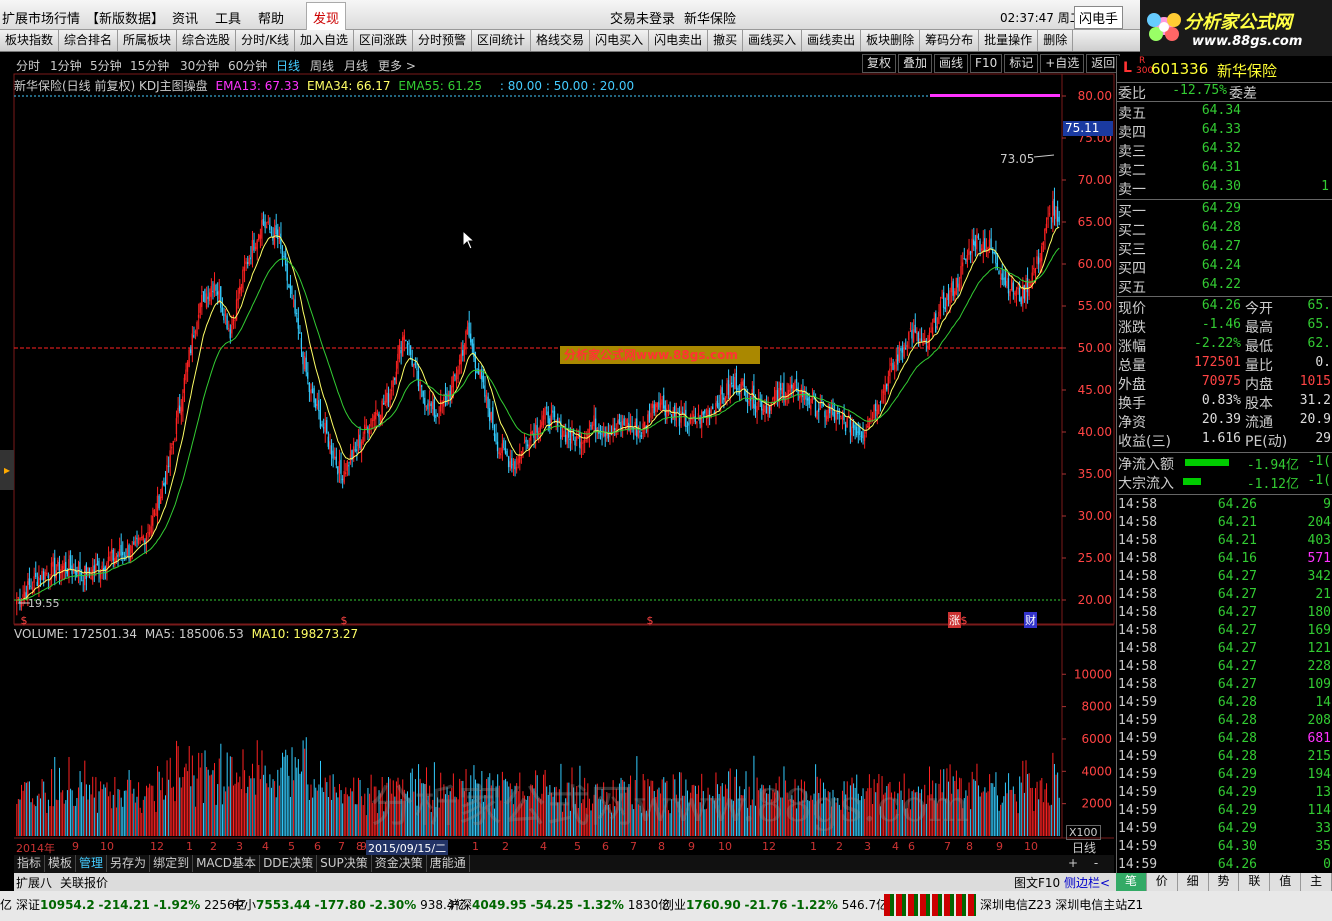 This screenshot has height=921, width=1332. What do you see at coordinates (543, 846) in the screenshot?
I see `date-tick: 4` at bounding box center [543, 846].